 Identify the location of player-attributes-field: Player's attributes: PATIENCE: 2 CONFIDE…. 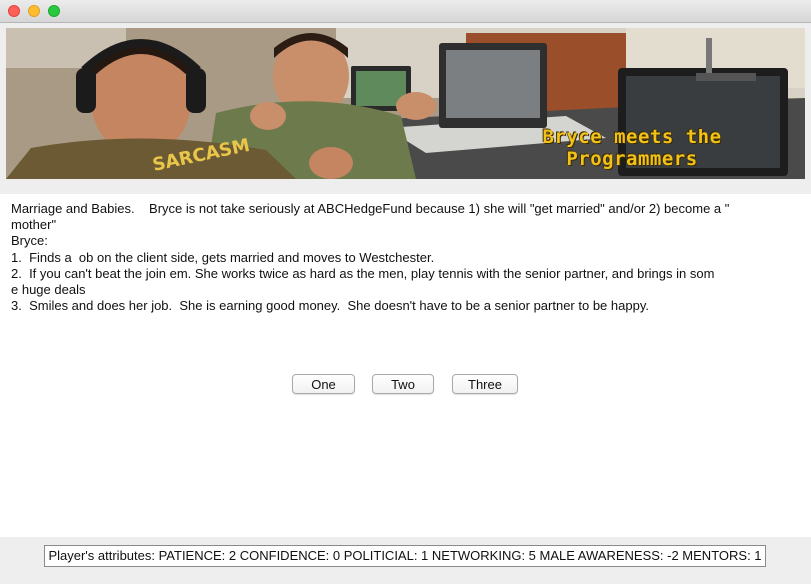
(405, 556).